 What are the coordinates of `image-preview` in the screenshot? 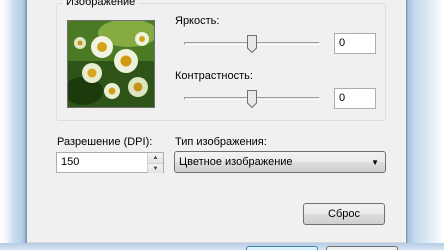 It's located at (111, 64).